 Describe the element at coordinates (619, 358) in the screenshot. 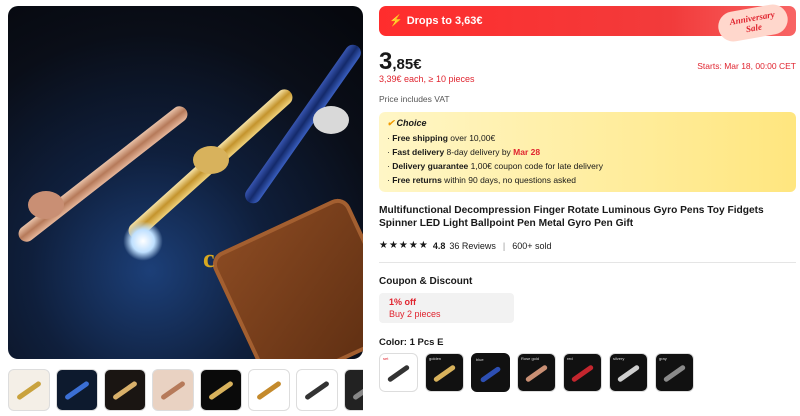

I see `swatch-tag: silvery` at that location.